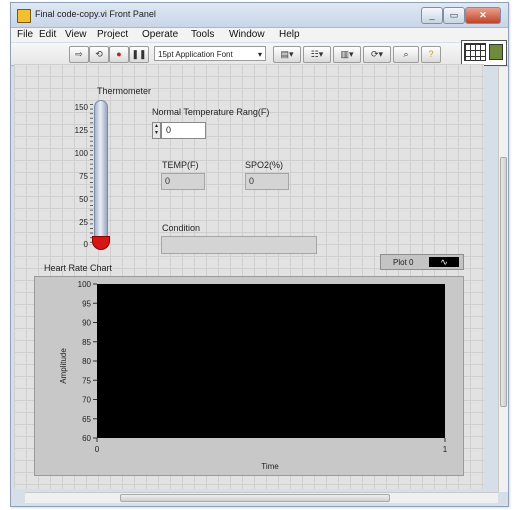 The width and height of the screenshot is (514, 510). I want to click on vi-icon, so click(24, 16).